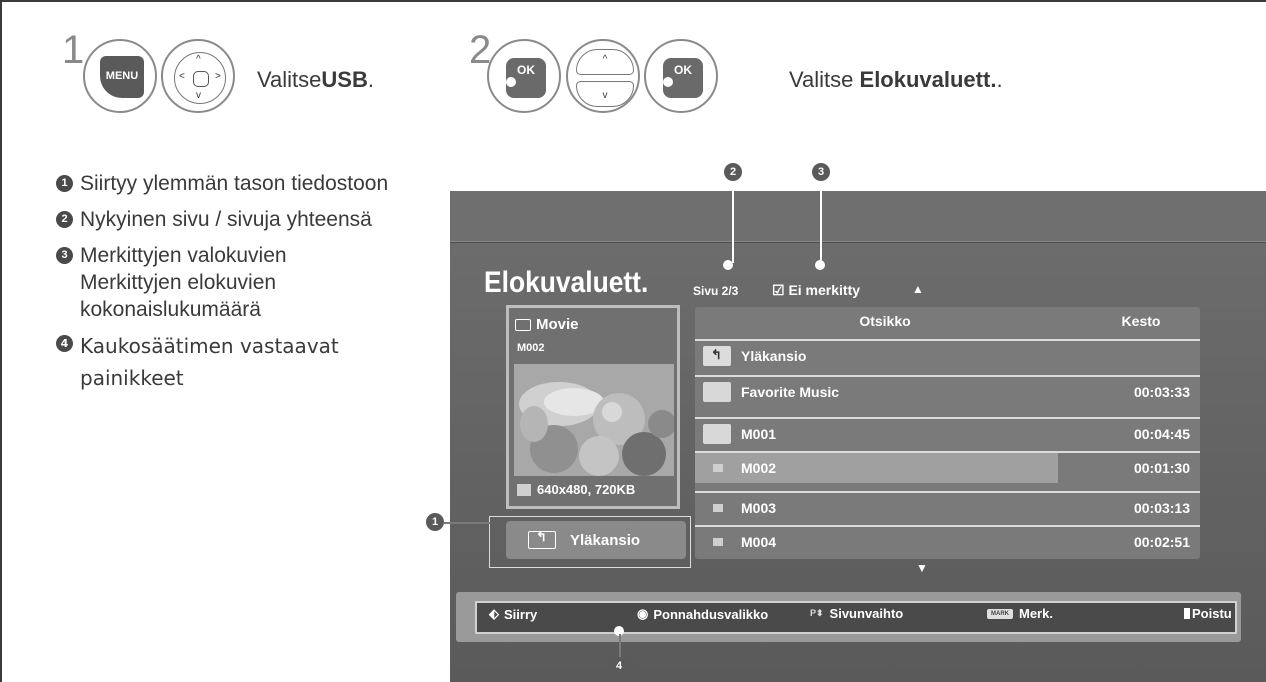  Describe the element at coordinates (817, 613) in the screenshot. I see `page-key-icon: P⬍` at that location.